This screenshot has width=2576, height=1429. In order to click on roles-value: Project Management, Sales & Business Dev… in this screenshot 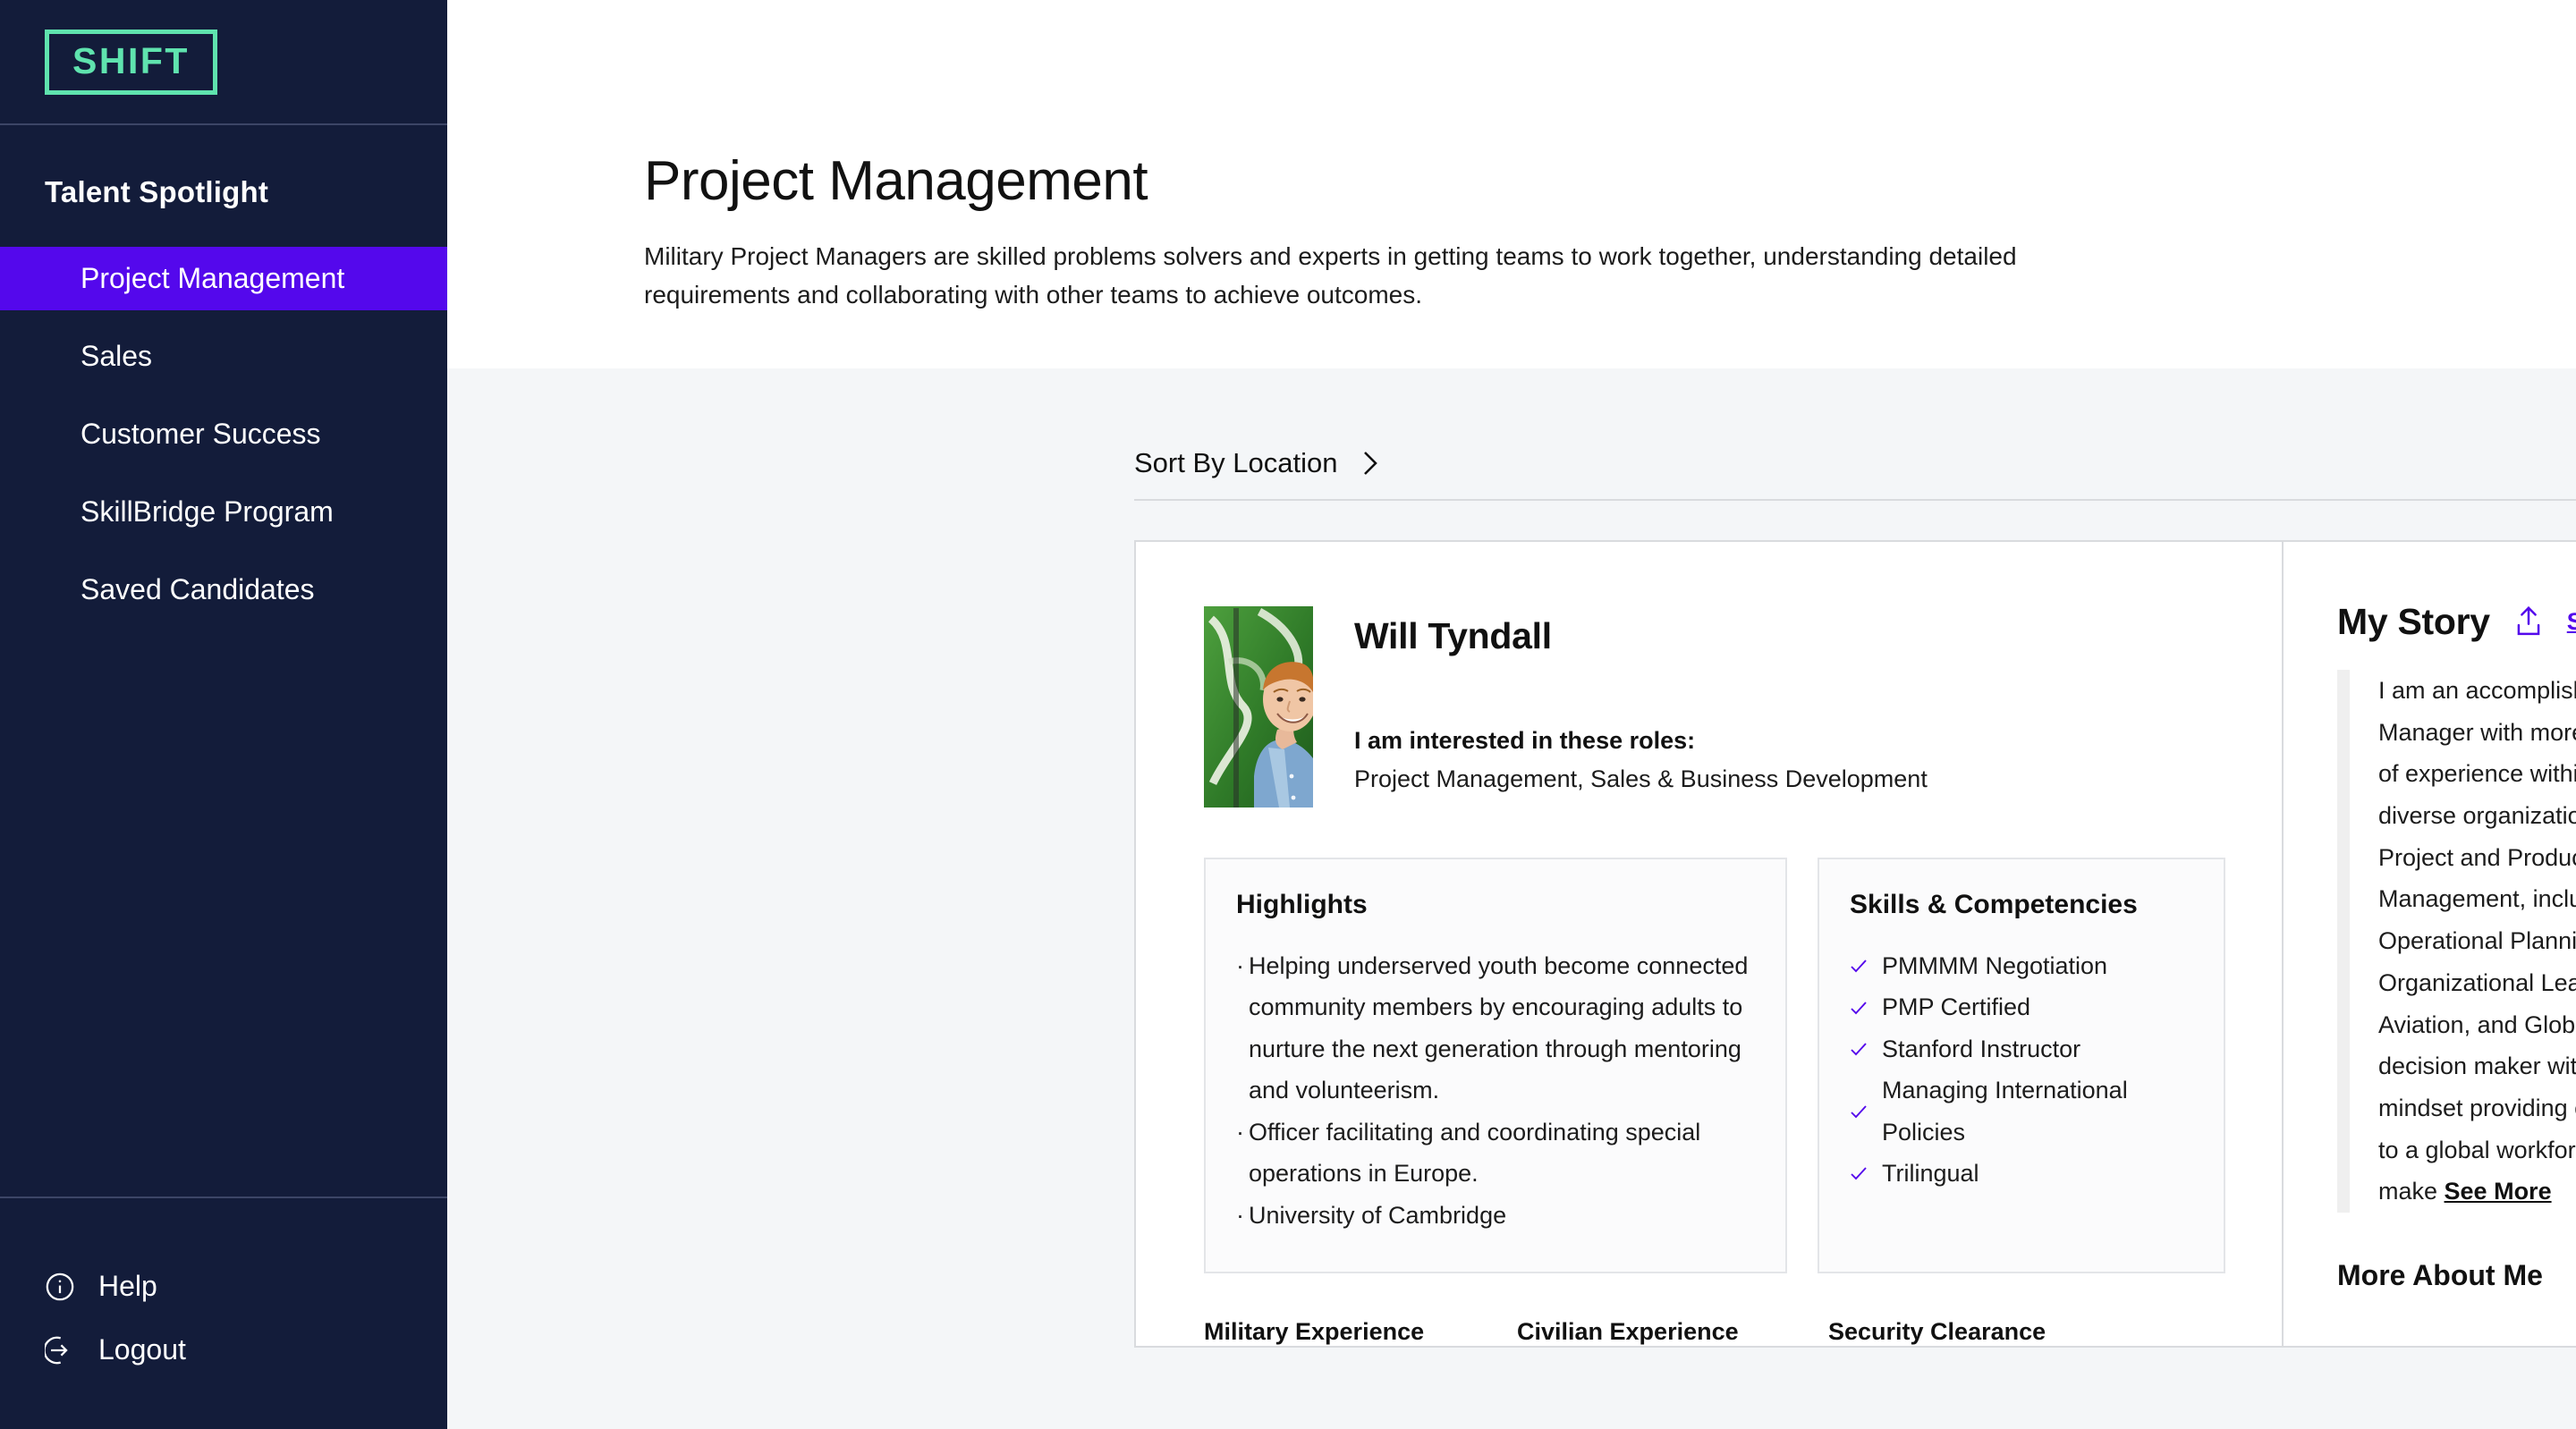, I will do `click(1641, 778)`.